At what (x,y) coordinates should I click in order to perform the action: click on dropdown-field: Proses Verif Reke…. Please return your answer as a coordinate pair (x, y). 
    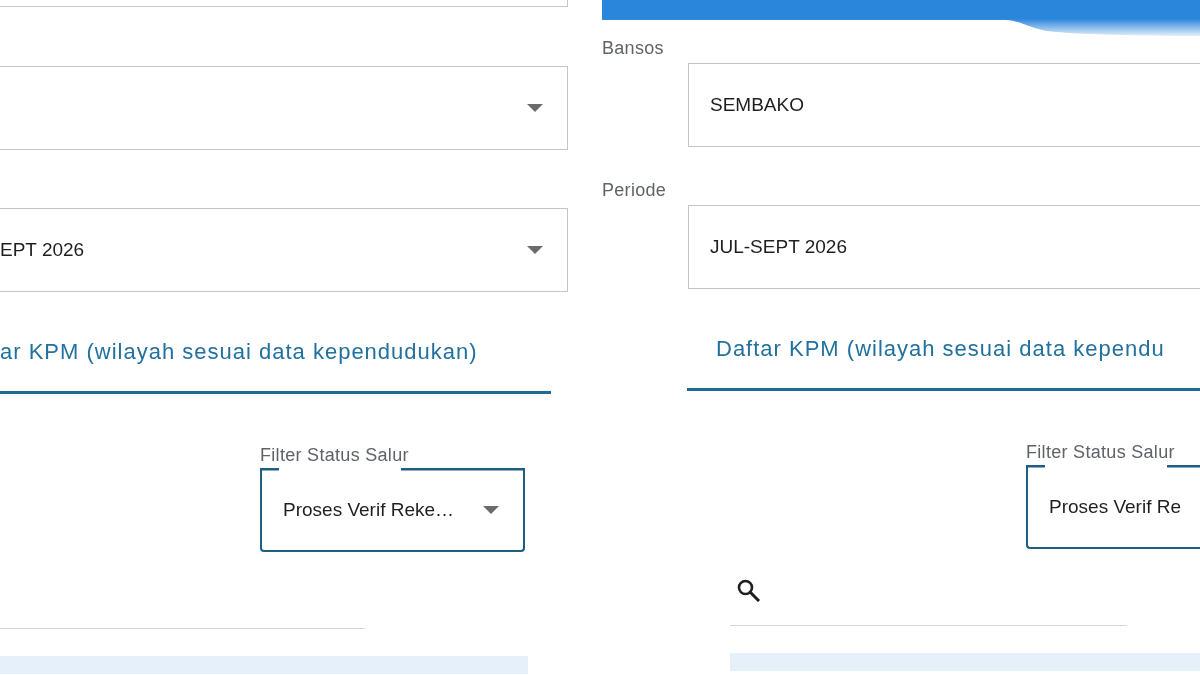
    Looking at the image, I should click on (392, 510).